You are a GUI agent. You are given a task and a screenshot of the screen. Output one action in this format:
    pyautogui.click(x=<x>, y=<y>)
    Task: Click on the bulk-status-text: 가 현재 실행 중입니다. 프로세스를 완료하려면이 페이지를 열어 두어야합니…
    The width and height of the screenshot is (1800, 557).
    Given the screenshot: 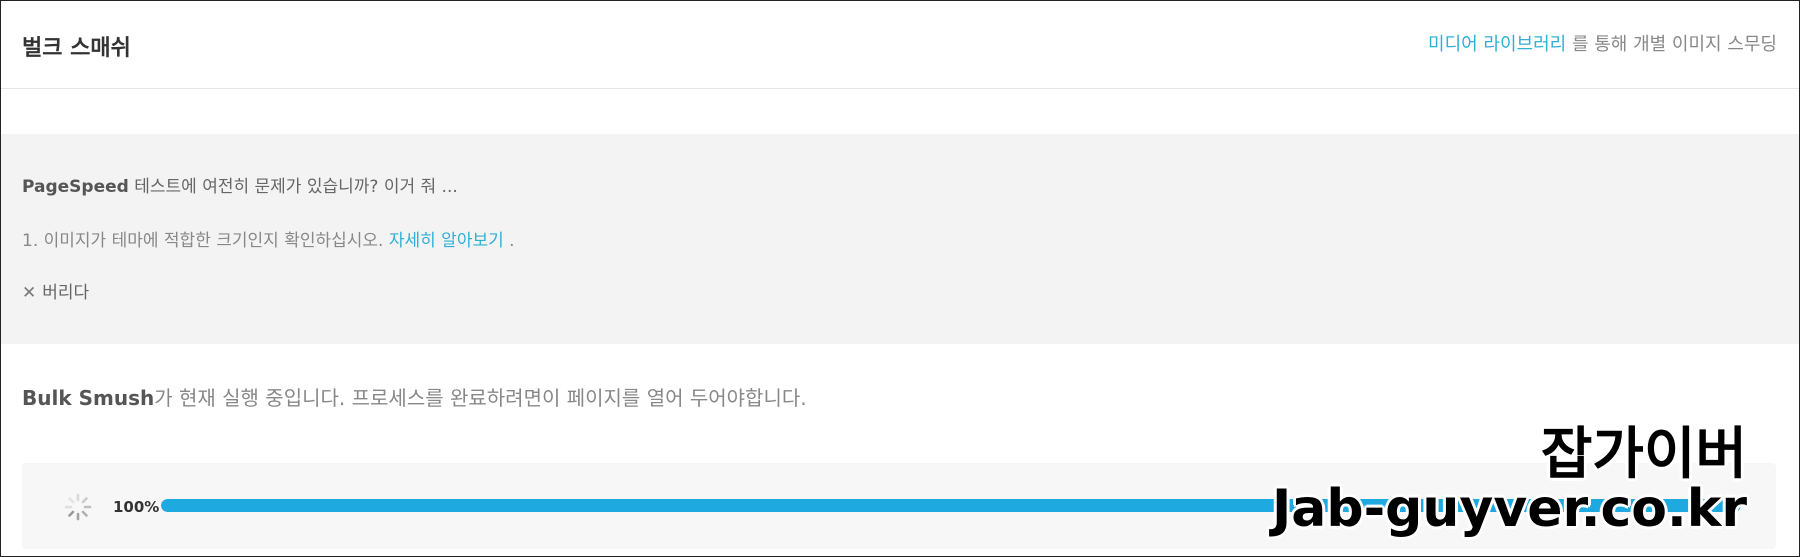 What is the action you would take?
    pyautogui.click(x=480, y=398)
    